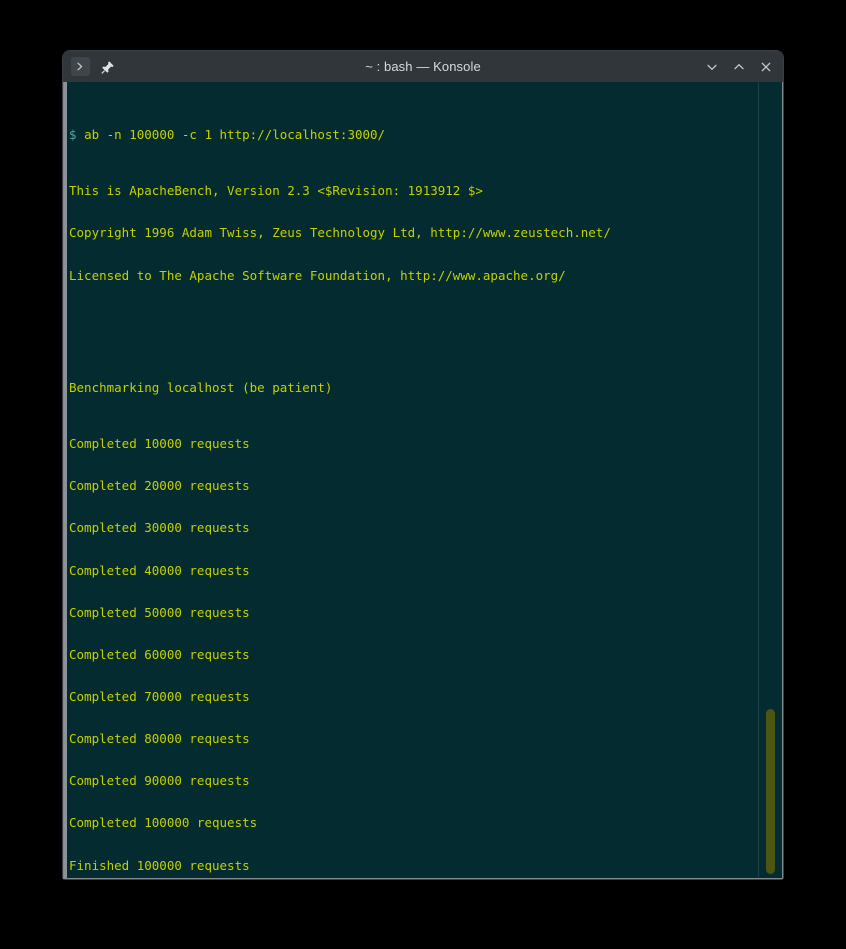  I want to click on chevron-down-icon, so click(711, 66).